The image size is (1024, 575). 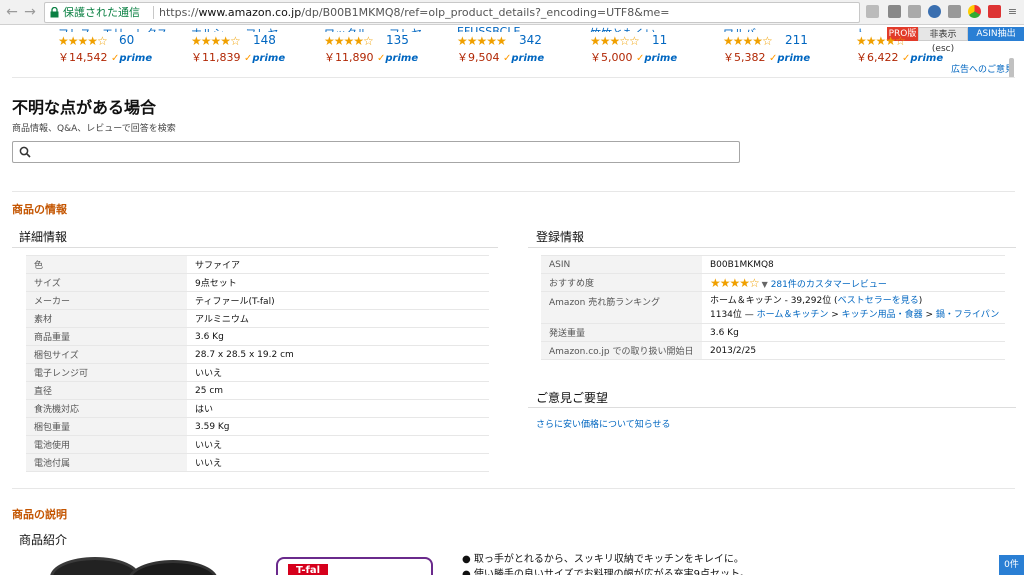 I want to click on ship-weight-value: 3.6 Kg, so click(x=853, y=332).